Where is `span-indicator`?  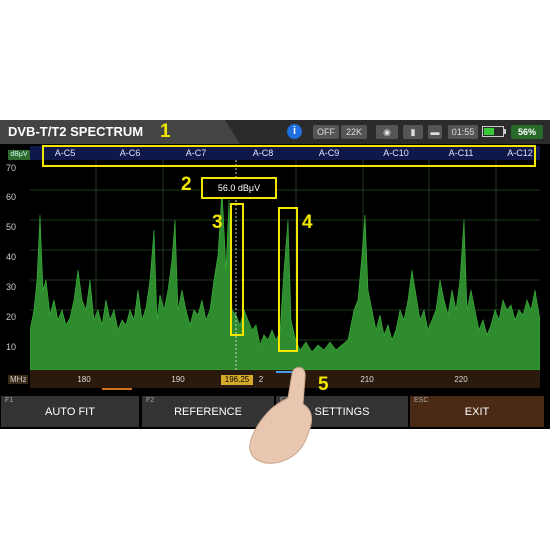
span-indicator is located at coordinates (117, 389).